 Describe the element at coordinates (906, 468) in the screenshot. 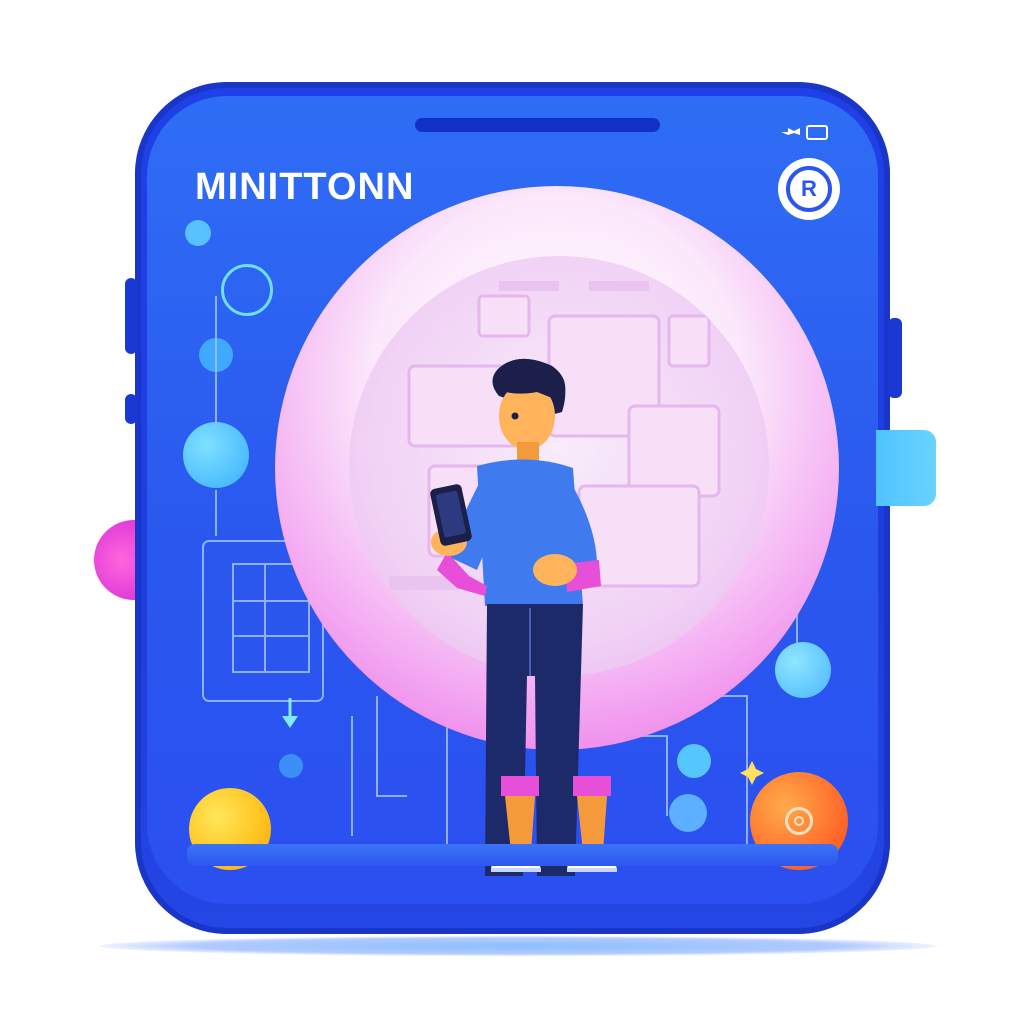

I see `side-cyan-tab` at that location.